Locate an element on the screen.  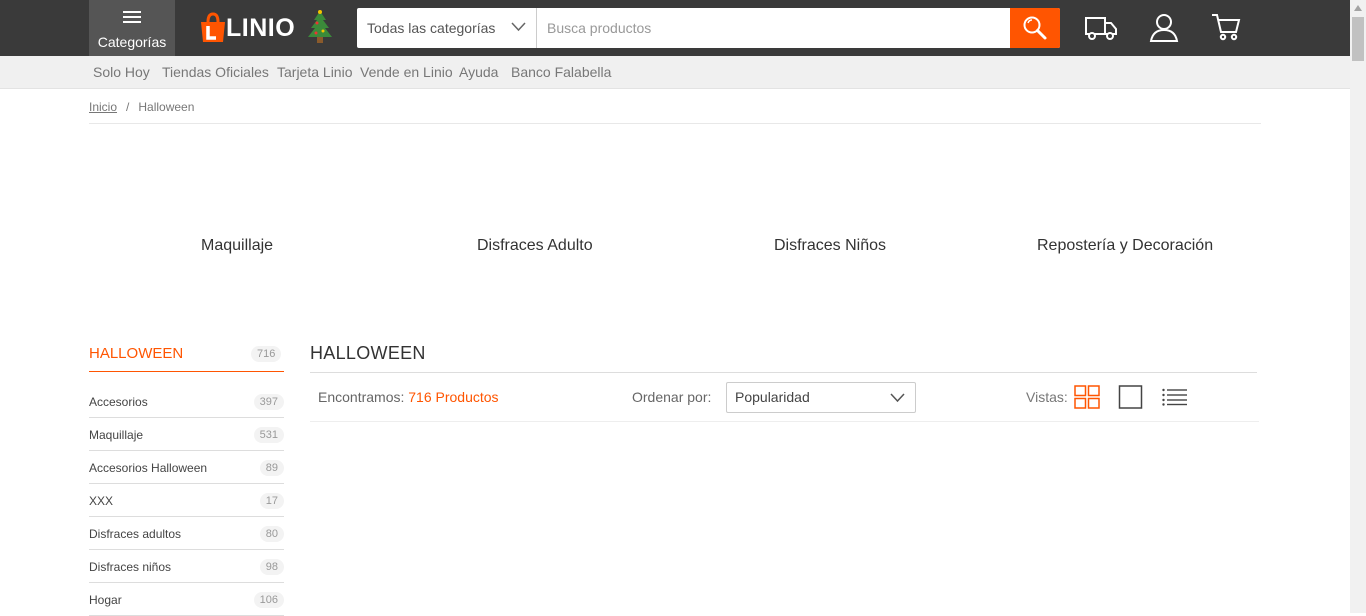
top-header: Categorías LINIO Todas las categorías is located at coordinates (675, 28).